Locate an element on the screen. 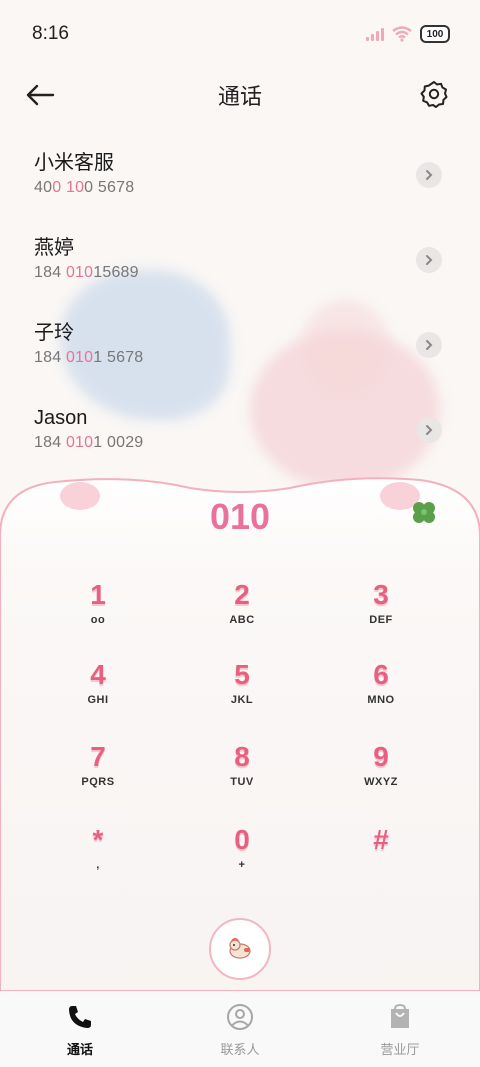 This screenshot has width=480, height=1067. pony-call-icon is located at coordinates (240, 948).